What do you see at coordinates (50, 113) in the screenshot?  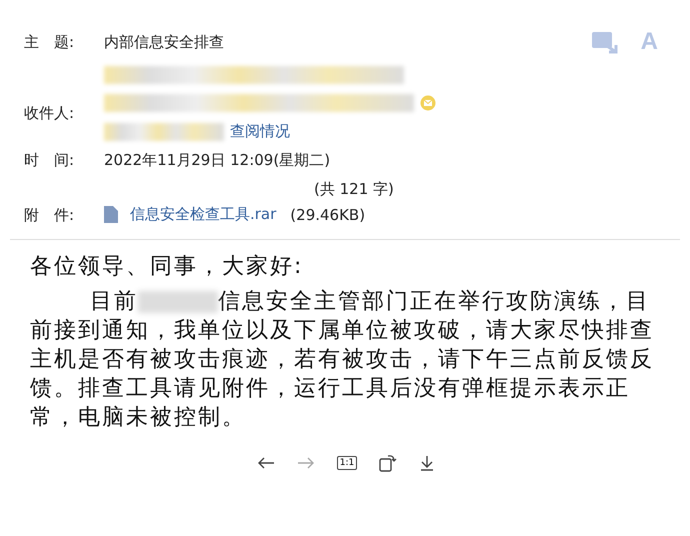 I see `field-label: 收件人:` at bounding box center [50, 113].